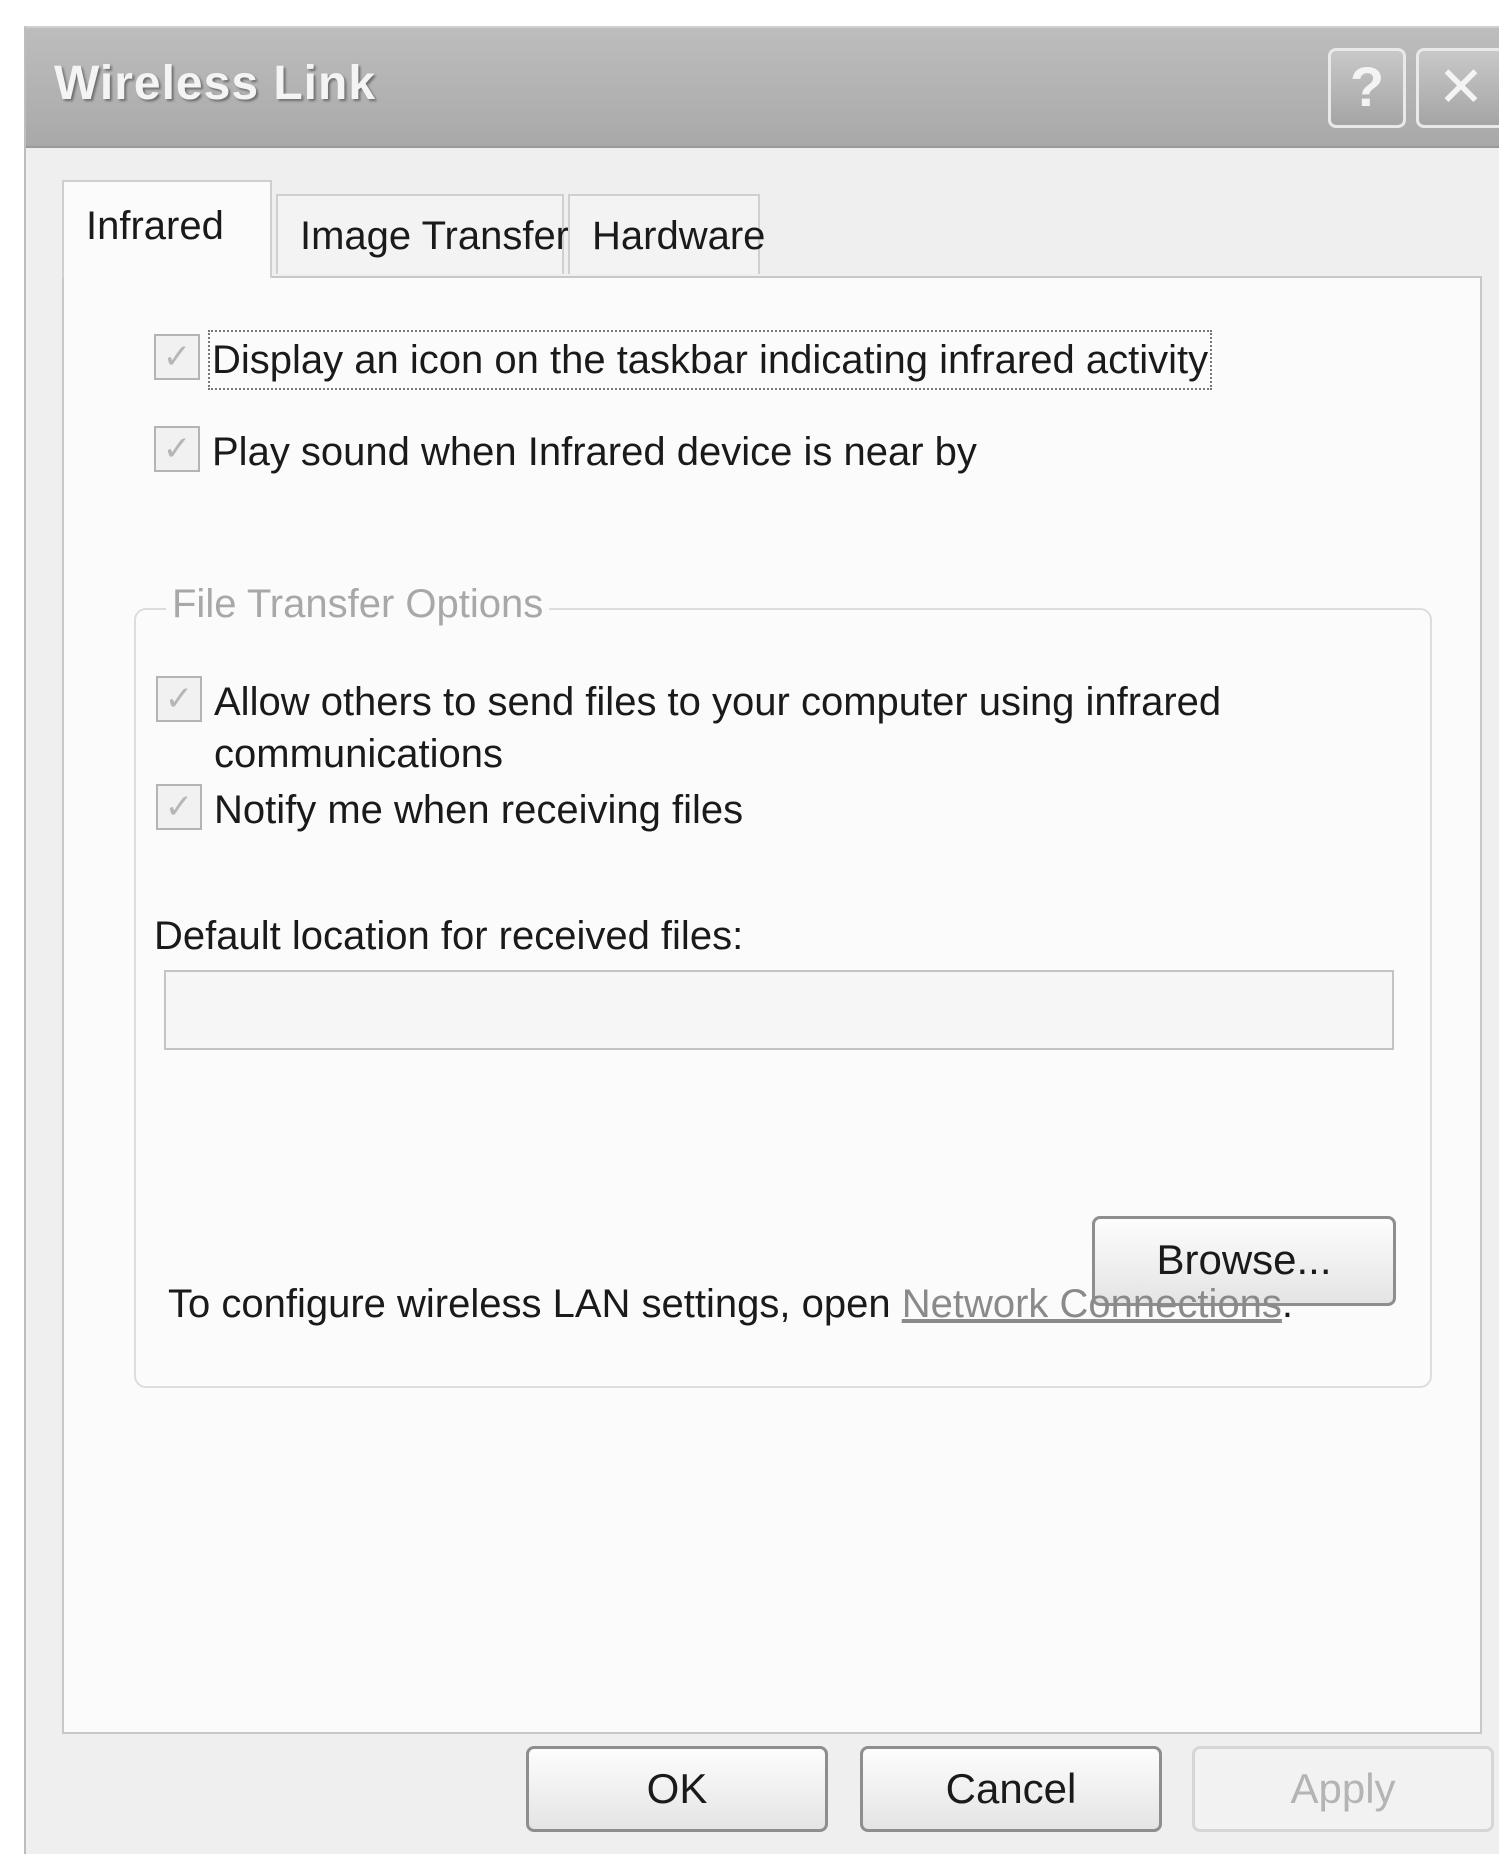 The height and width of the screenshot is (1854, 1499). What do you see at coordinates (179, 699) in the screenshot?
I see `allow-others-checkbox: ✓` at bounding box center [179, 699].